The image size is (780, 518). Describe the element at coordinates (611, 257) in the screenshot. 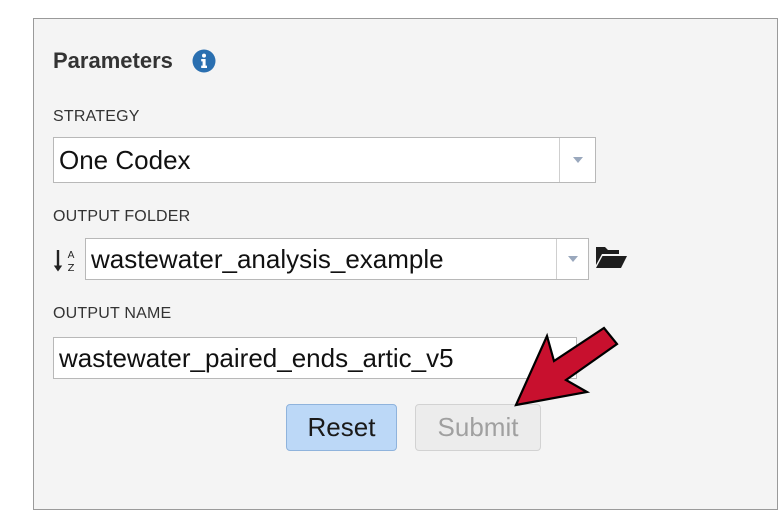

I see `folder-open-icon` at that location.